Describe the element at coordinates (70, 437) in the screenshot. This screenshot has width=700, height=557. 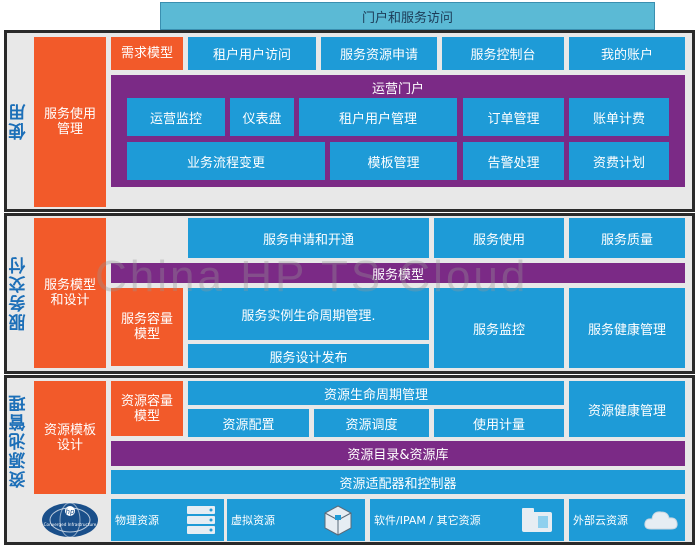
I see `resource-template-design: 资源模板设计` at that location.